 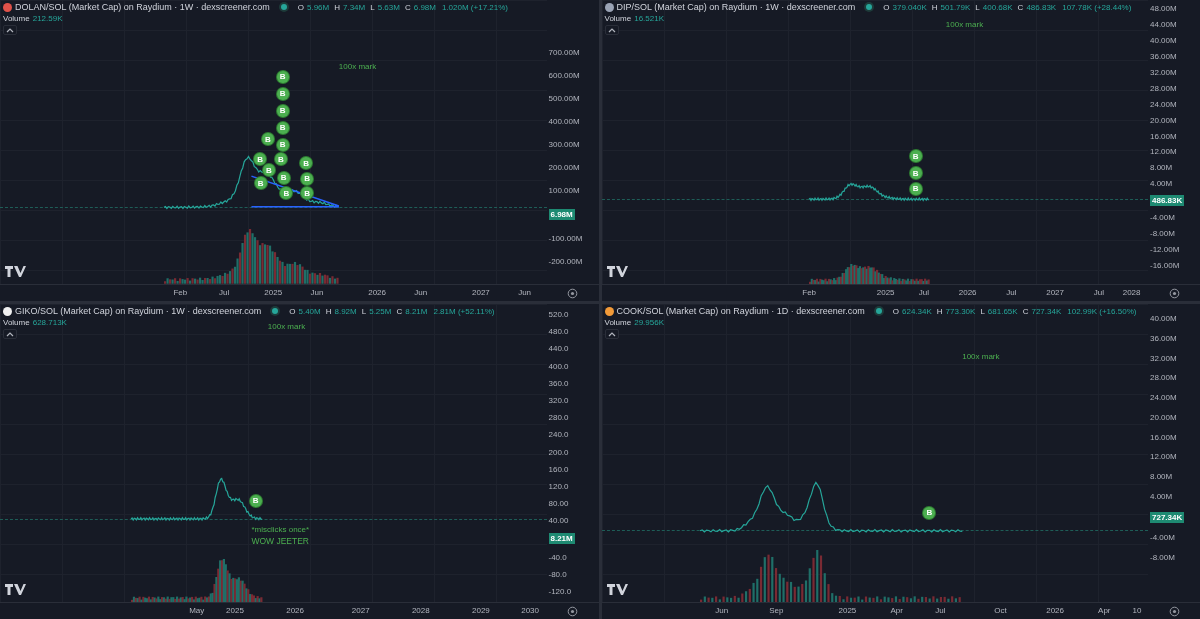 I want to click on axis-label: -12.00M, so click(x=1165, y=250).